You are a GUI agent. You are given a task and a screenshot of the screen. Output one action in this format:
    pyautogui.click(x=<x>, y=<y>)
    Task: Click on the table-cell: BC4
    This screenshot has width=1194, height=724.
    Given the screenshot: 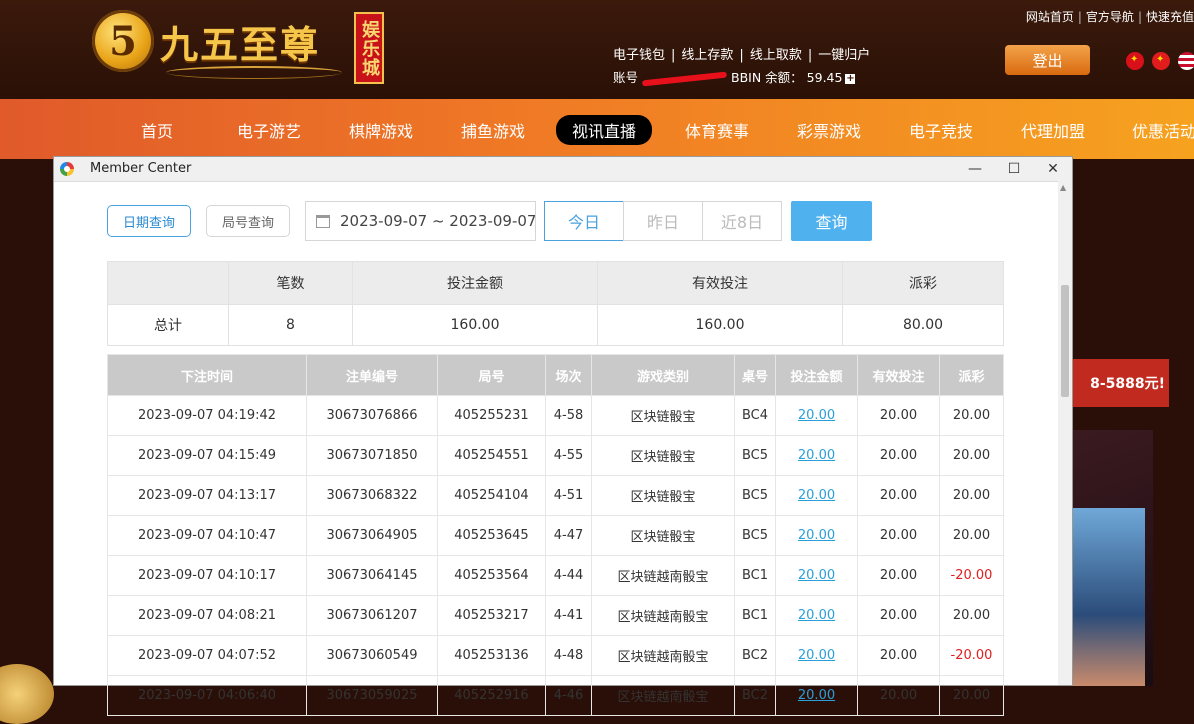 What is the action you would take?
    pyautogui.click(x=755, y=415)
    